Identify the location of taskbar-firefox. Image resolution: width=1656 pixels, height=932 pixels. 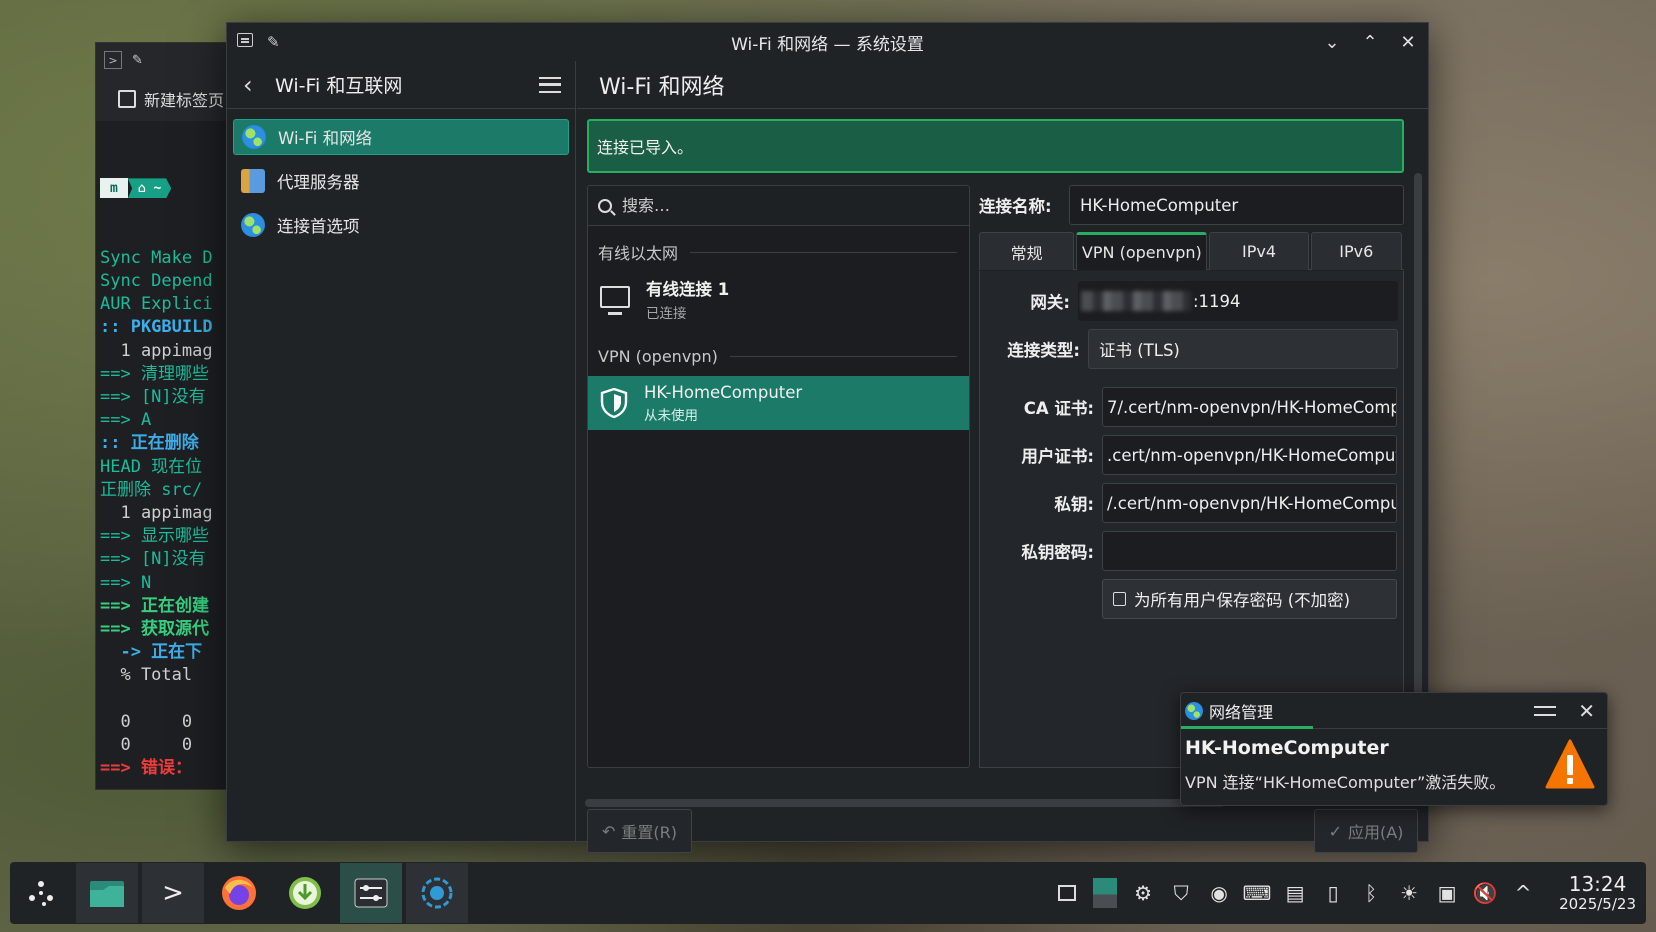
(239, 893).